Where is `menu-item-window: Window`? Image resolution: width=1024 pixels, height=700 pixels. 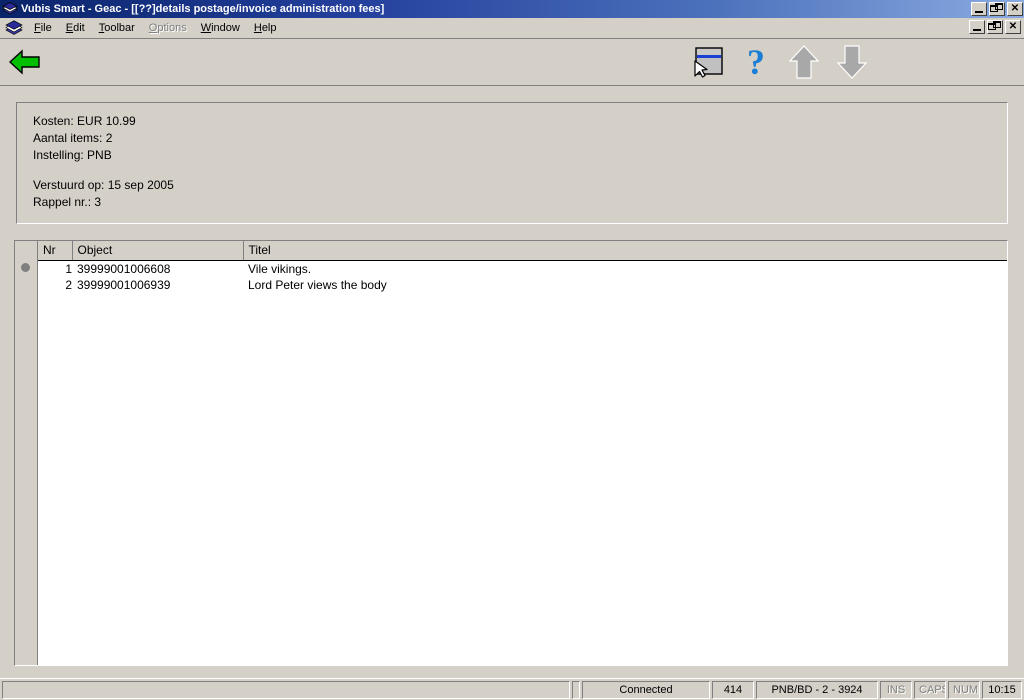 menu-item-window: Window is located at coordinates (220, 28).